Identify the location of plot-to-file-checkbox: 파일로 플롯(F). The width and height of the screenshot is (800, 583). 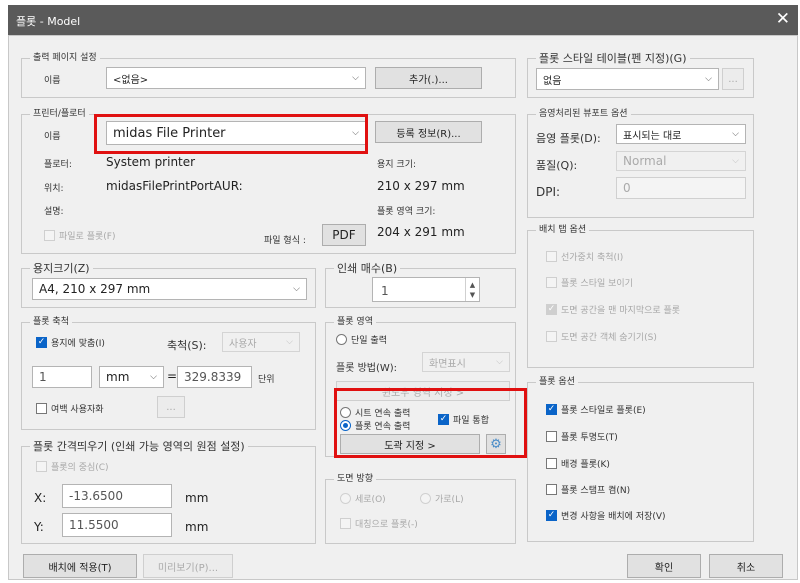
(79, 235).